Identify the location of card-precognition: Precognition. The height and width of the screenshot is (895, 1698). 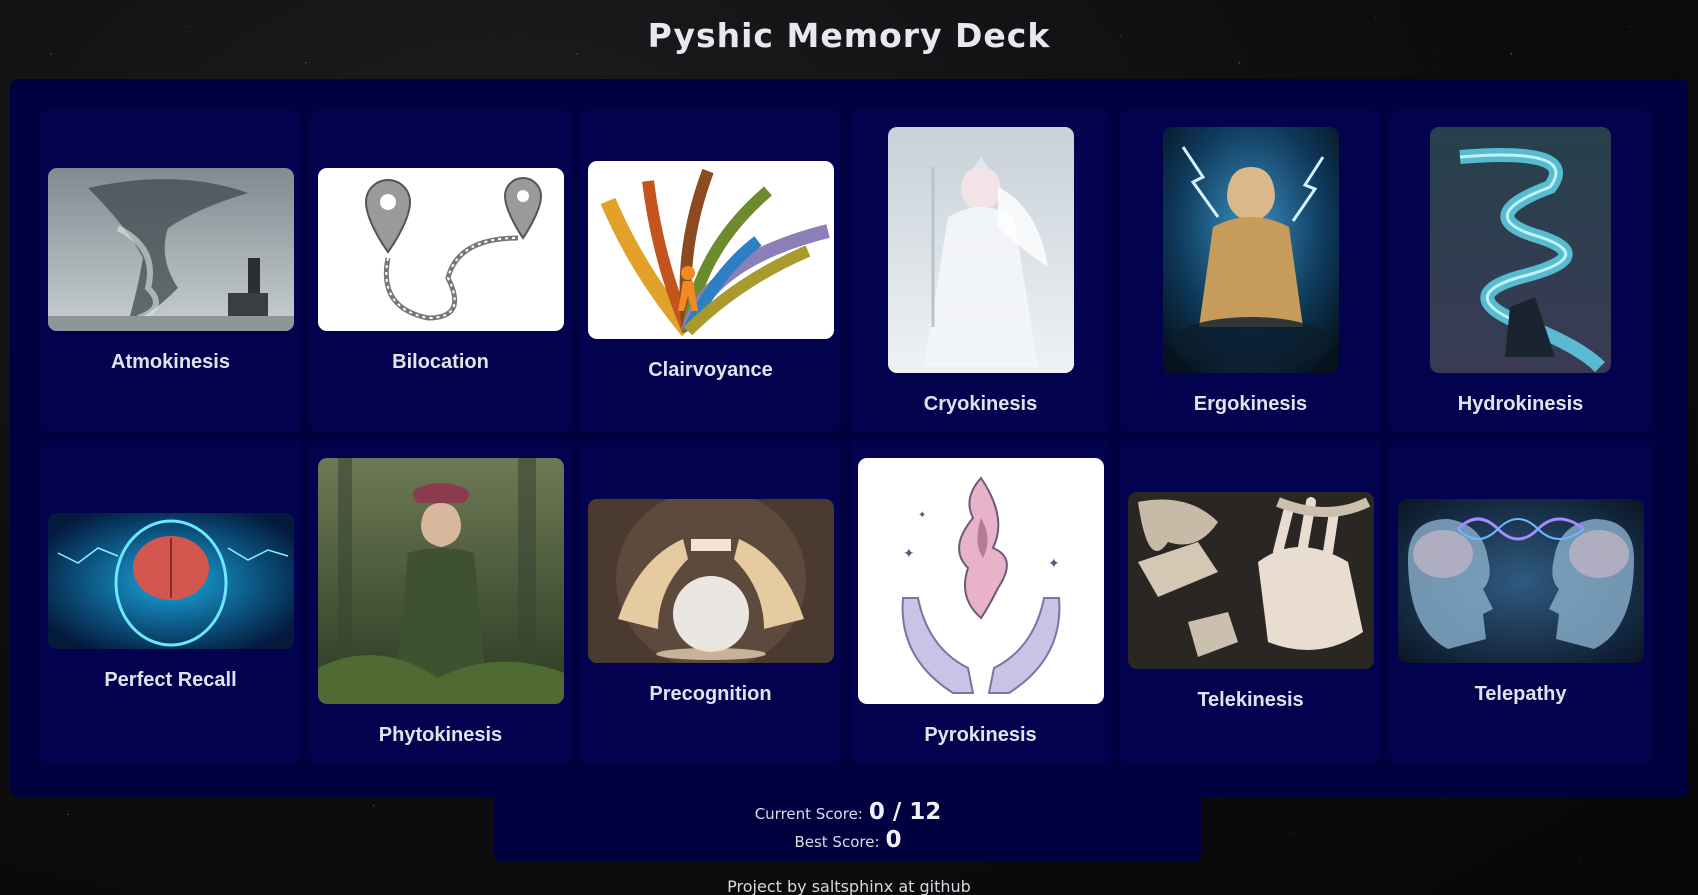
(710, 602).